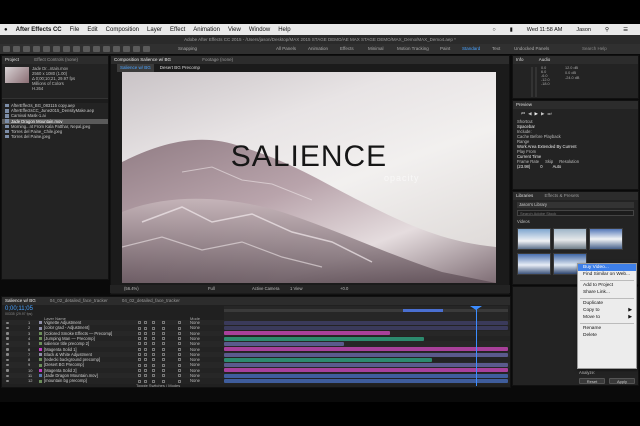 The image size is (640, 426). Describe the element at coordinates (366, 310) in the screenshot. I see `work-area-bar` at that location.